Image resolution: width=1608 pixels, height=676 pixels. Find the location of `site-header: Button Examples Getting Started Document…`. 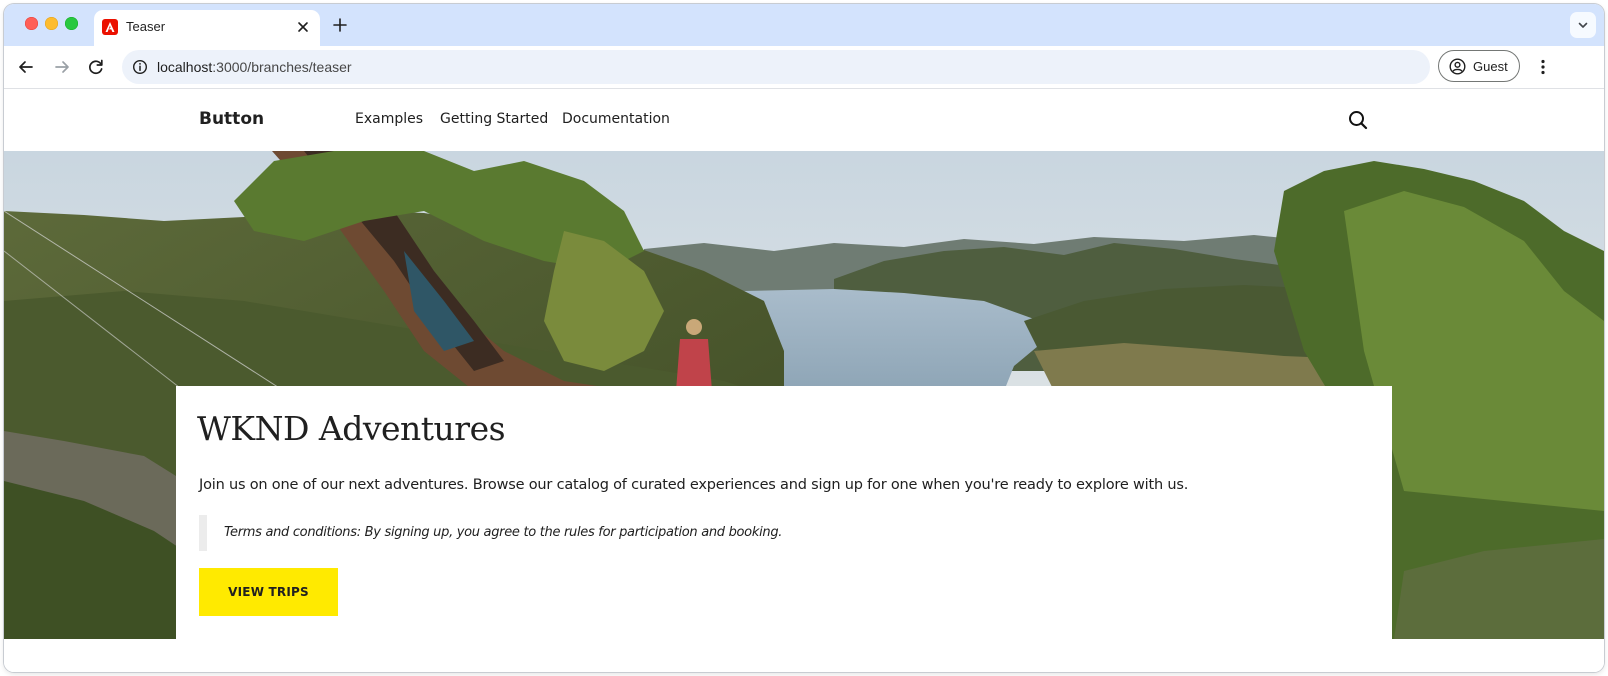

site-header: Button Examples Getting Started Document… is located at coordinates (804, 120).